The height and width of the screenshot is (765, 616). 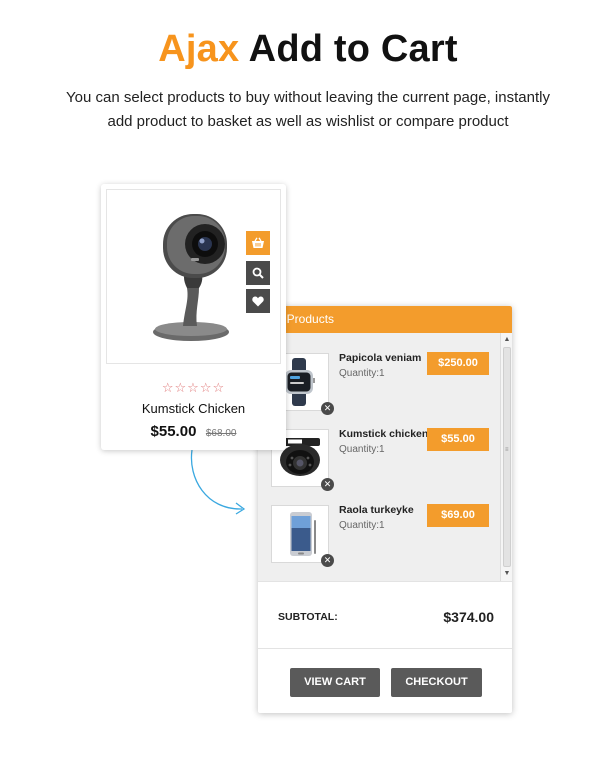 What do you see at coordinates (383, 434) in the screenshot?
I see `cart-item-name: Kumstick chicken` at bounding box center [383, 434].